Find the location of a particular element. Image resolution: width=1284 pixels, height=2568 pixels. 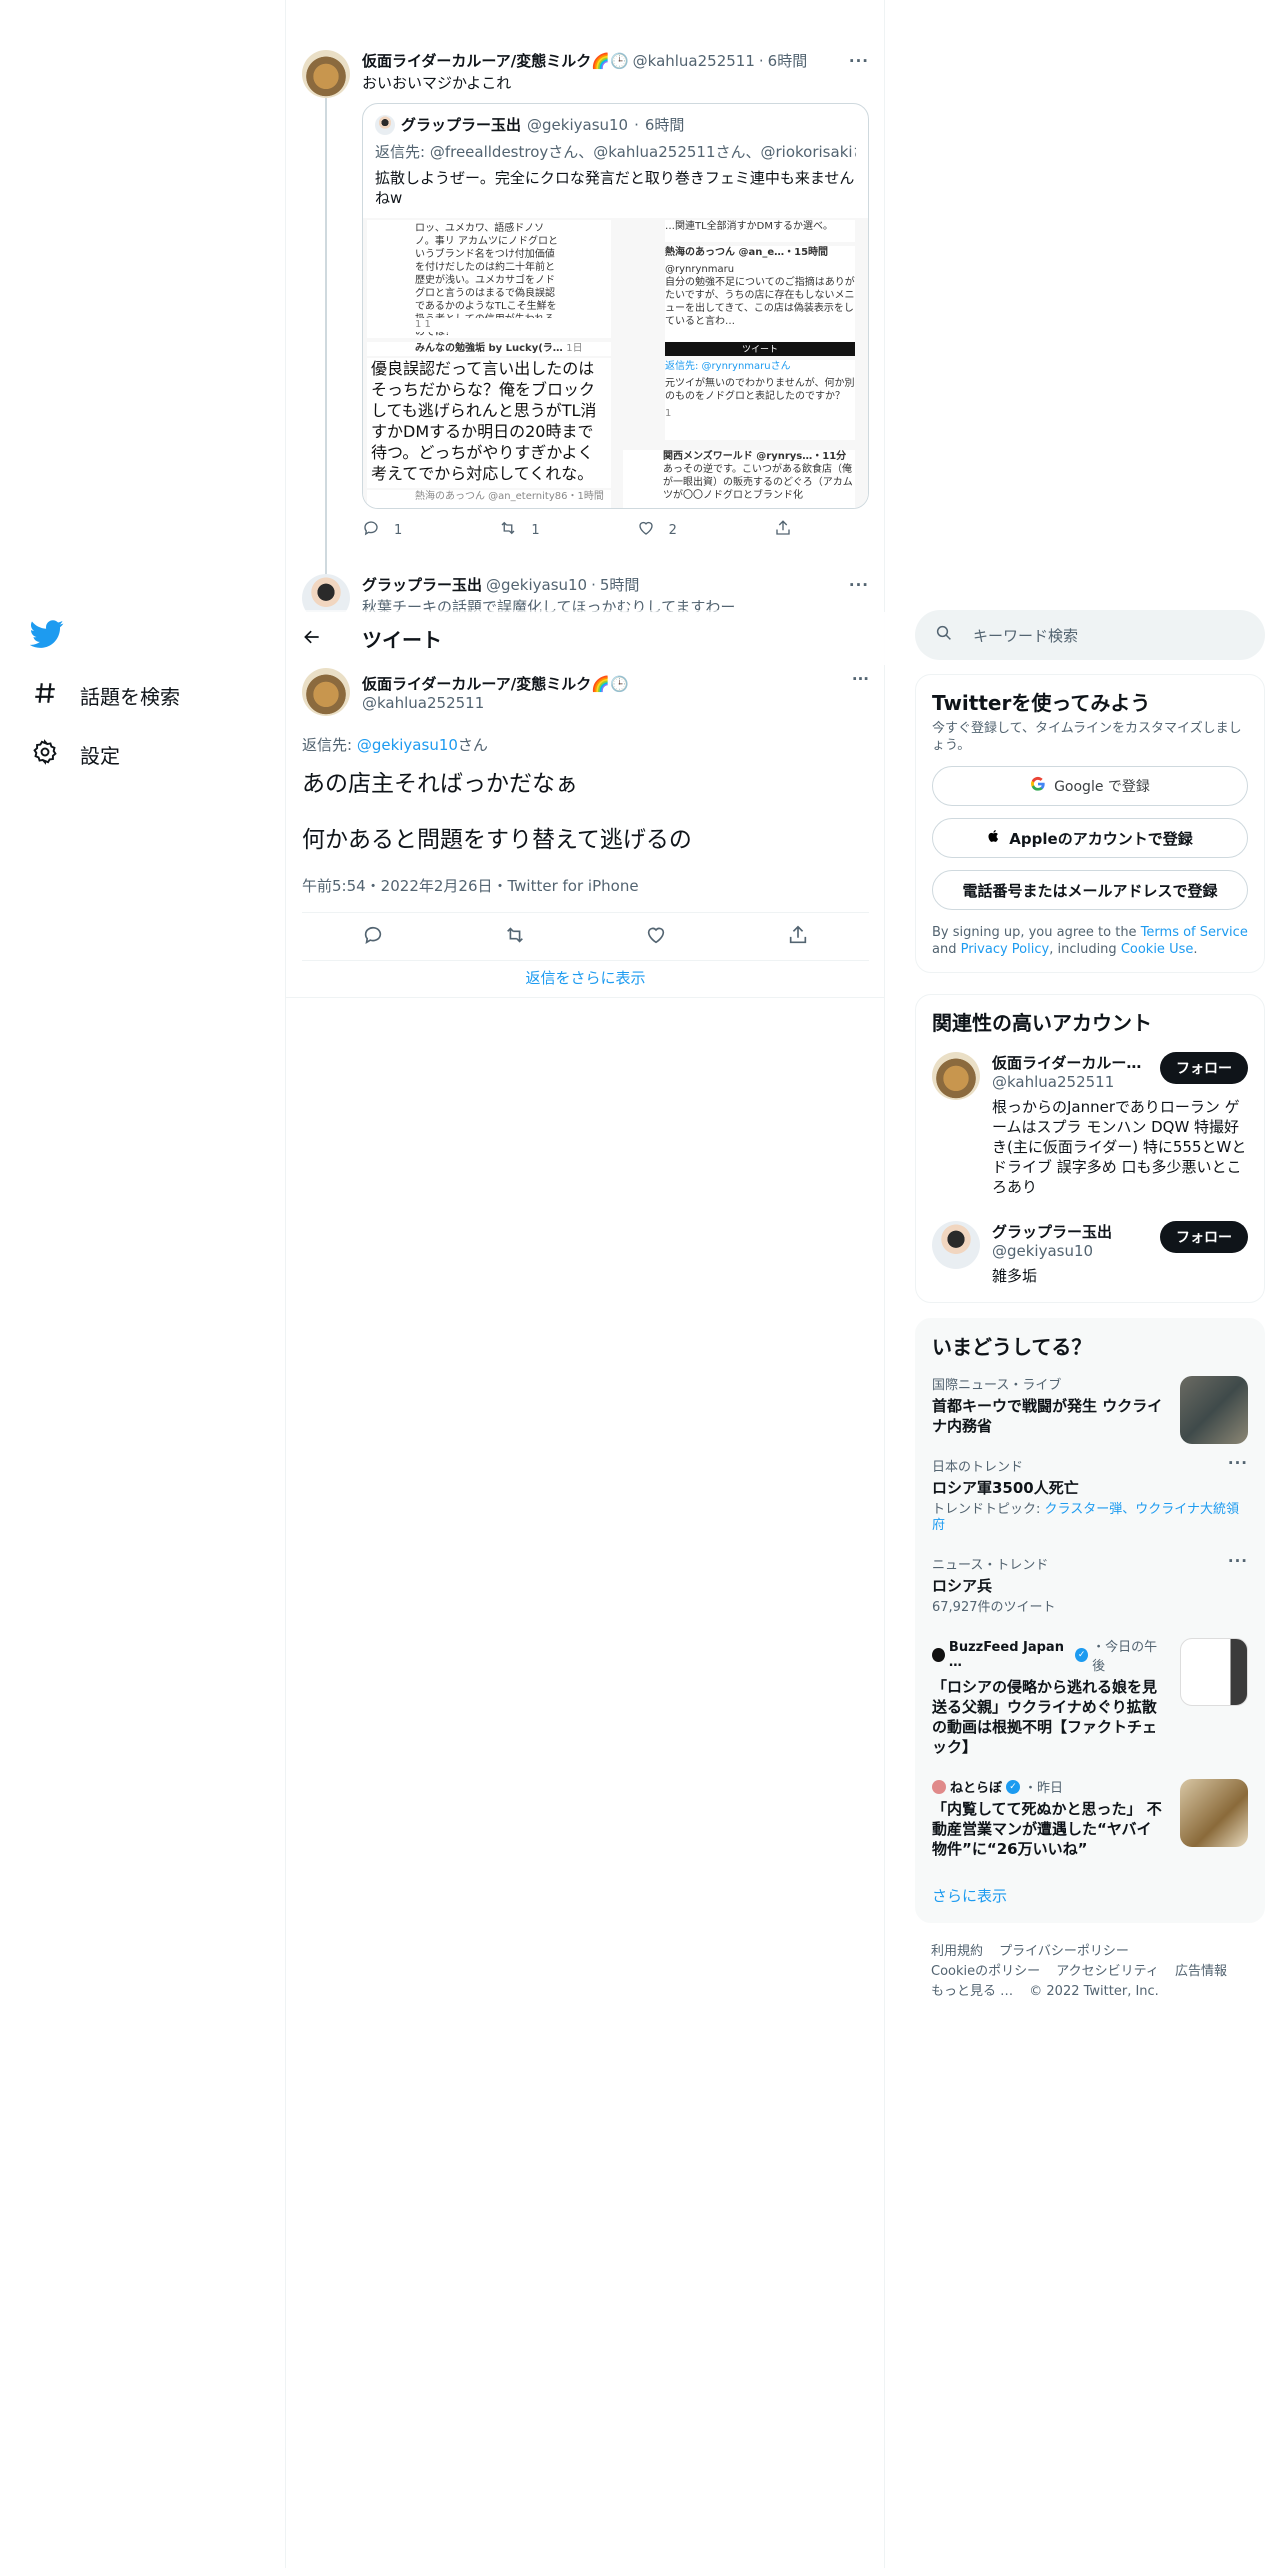

privacy-link: Privacy Policy is located at coordinates (1005, 949).